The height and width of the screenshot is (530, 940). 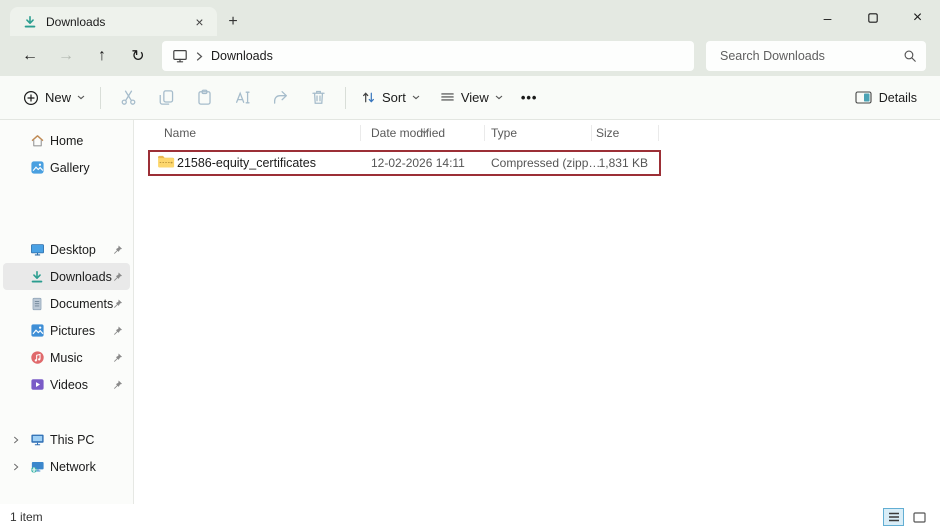 I want to click on sort-label: Sort, so click(x=394, y=97).